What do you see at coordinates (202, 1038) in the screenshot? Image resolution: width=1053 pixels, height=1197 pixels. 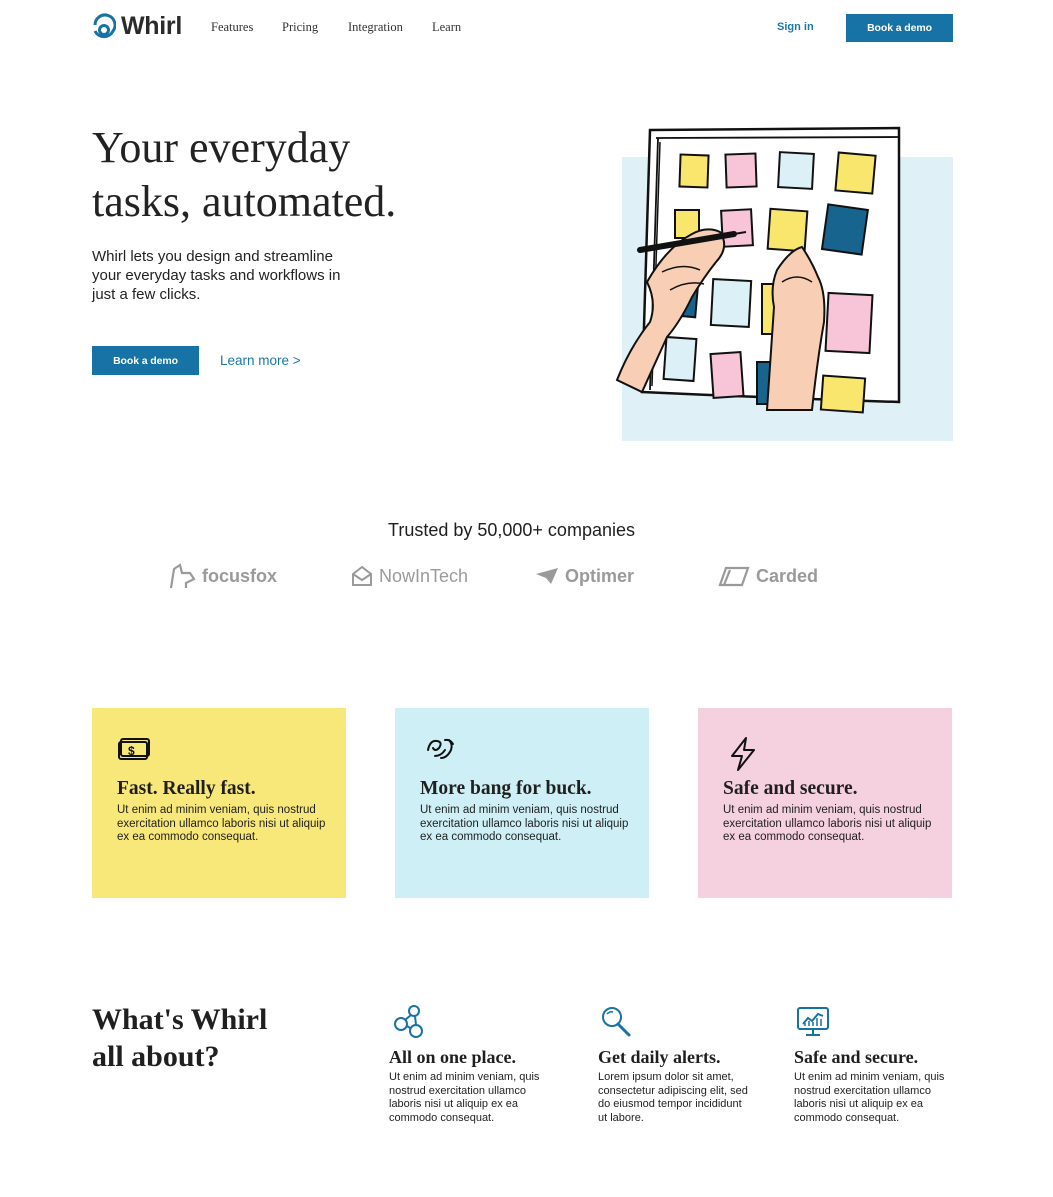 I see `about-title: What's Whirl all about?` at bounding box center [202, 1038].